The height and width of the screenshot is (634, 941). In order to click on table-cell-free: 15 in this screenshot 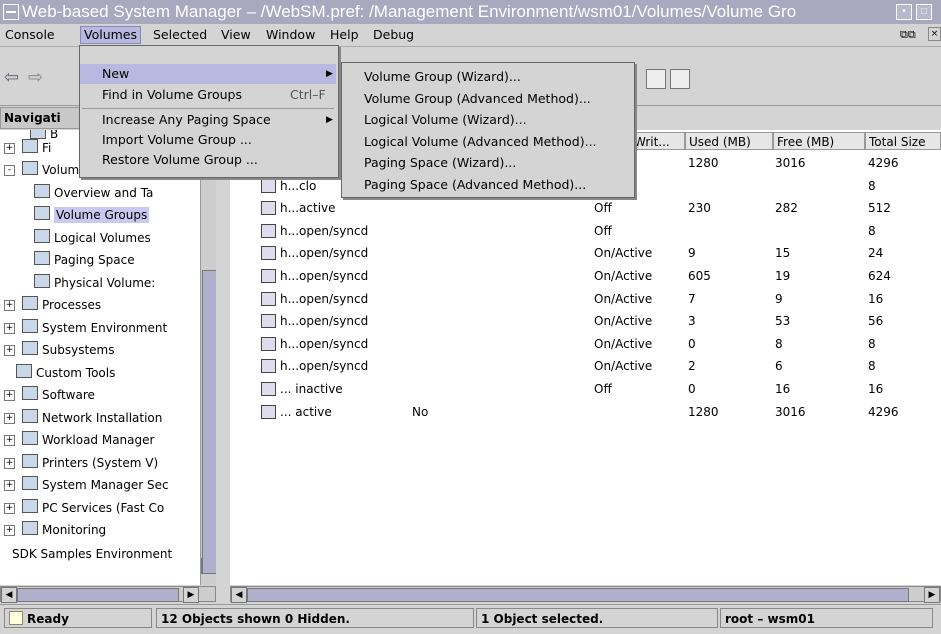, I will do `click(783, 253)`.